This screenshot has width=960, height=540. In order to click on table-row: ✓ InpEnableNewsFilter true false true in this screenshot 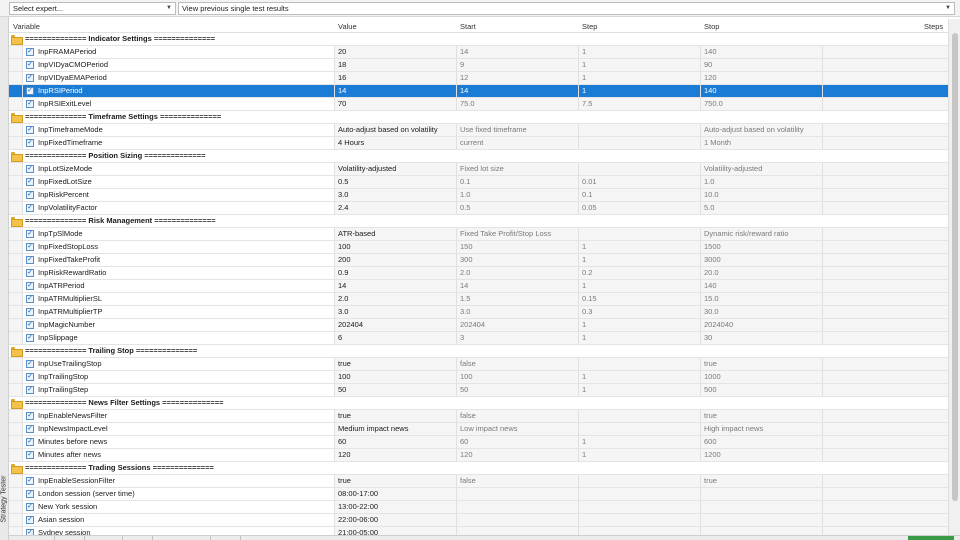, I will do `click(478, 416)`.